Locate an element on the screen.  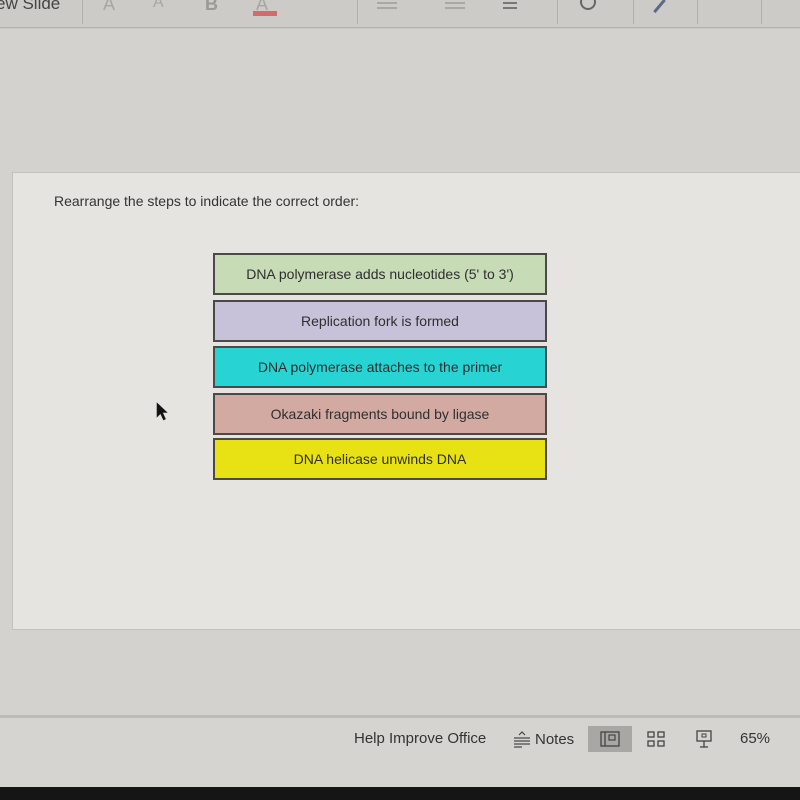
notes-button: Notes is located at coordinates (543, 739).